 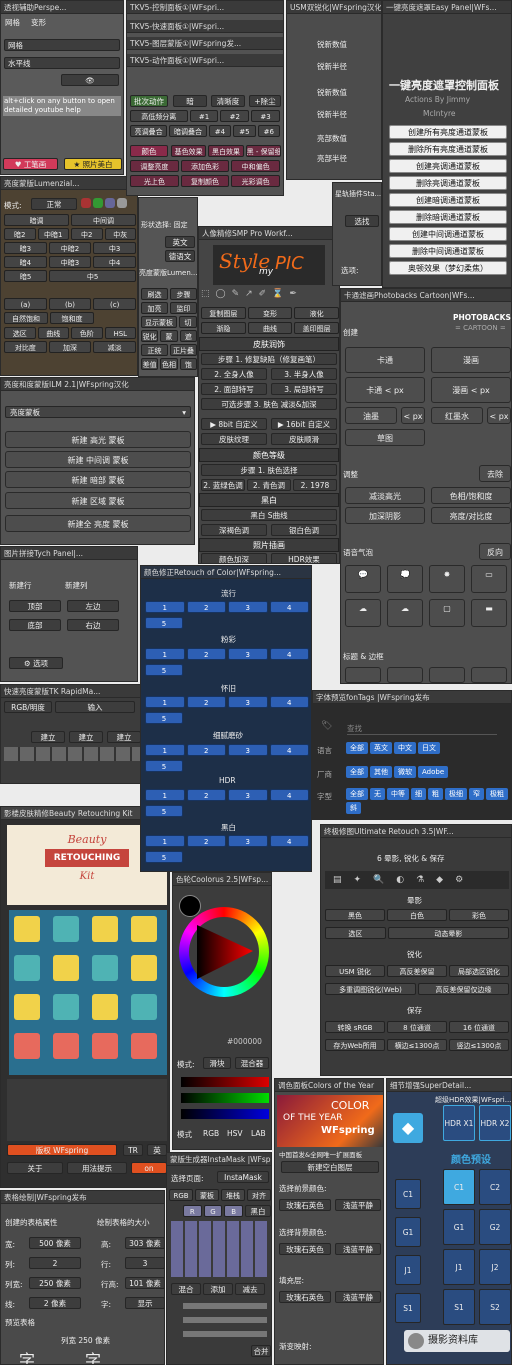 I want to click on color-wheel, so click(x=224, y=952).